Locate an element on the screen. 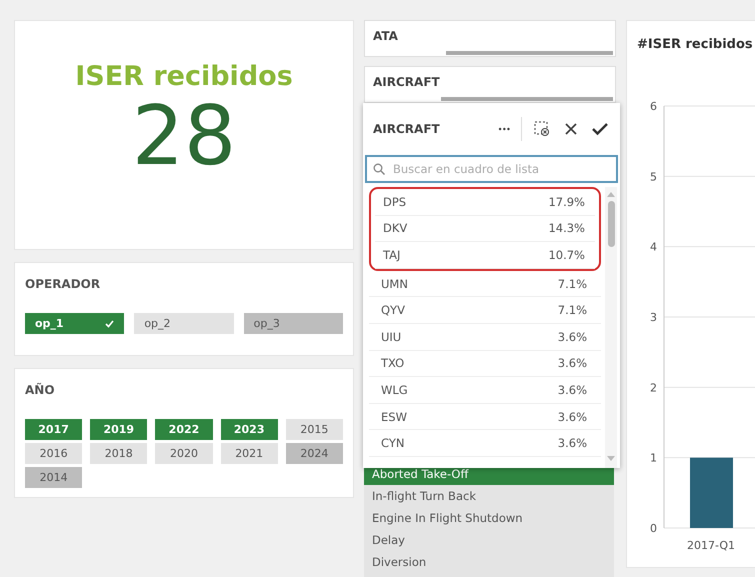 The image size is (755, 577). axis-tick-label: 4 is located at coordinates (653, 247).